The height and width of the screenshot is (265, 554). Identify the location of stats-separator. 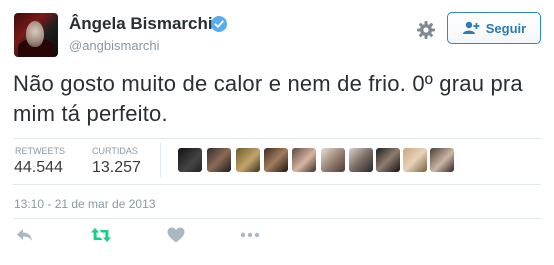
(160, 160).